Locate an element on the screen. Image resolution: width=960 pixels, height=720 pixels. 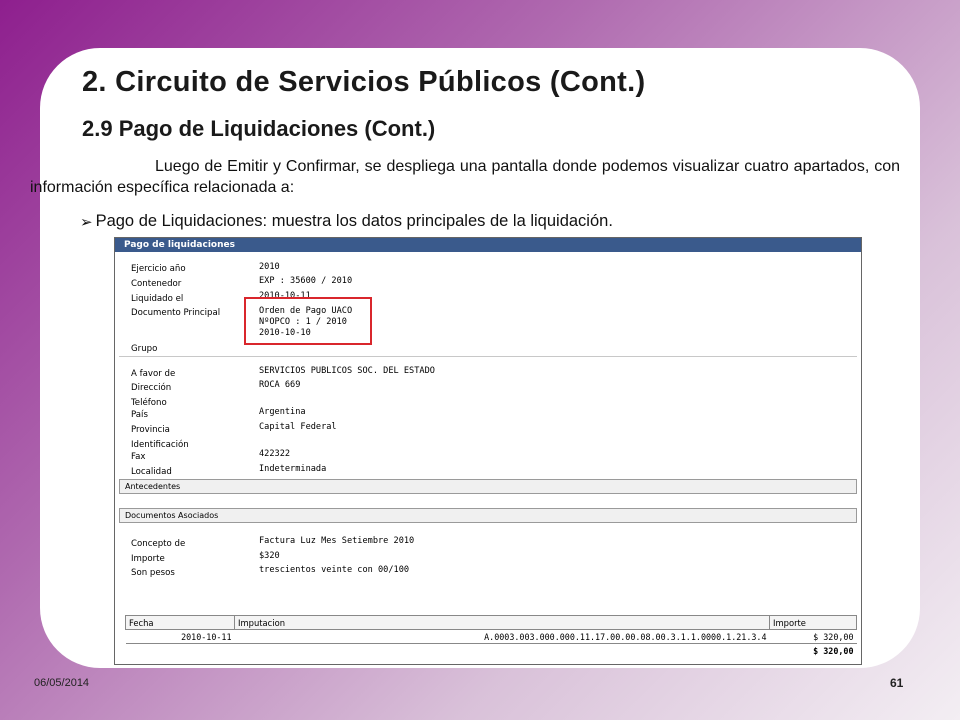
field-label: Liquidado el is located at coordinates (157, 299).